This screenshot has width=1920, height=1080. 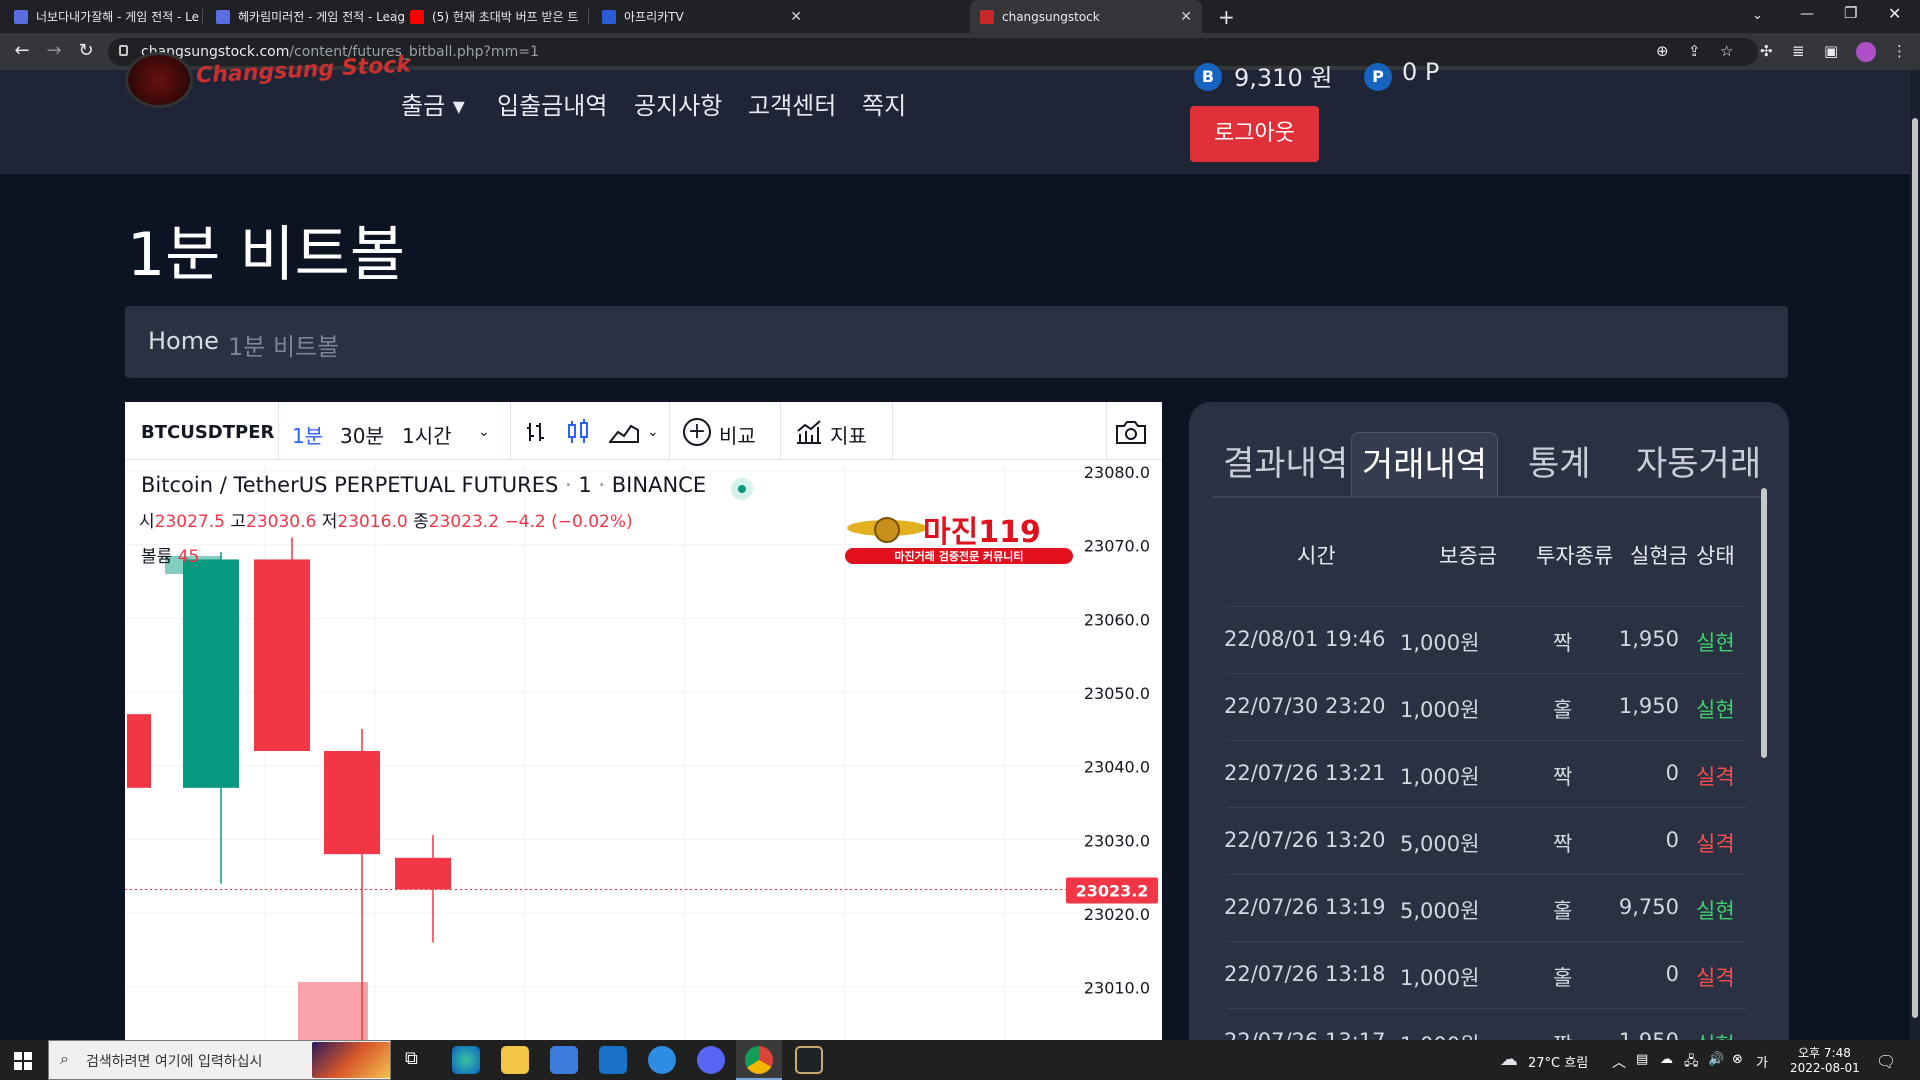 What do you see at coordinates (1559, 464) in the screenshot?
I see `panel-tab: 통계` at bounding box center [1559, 464].